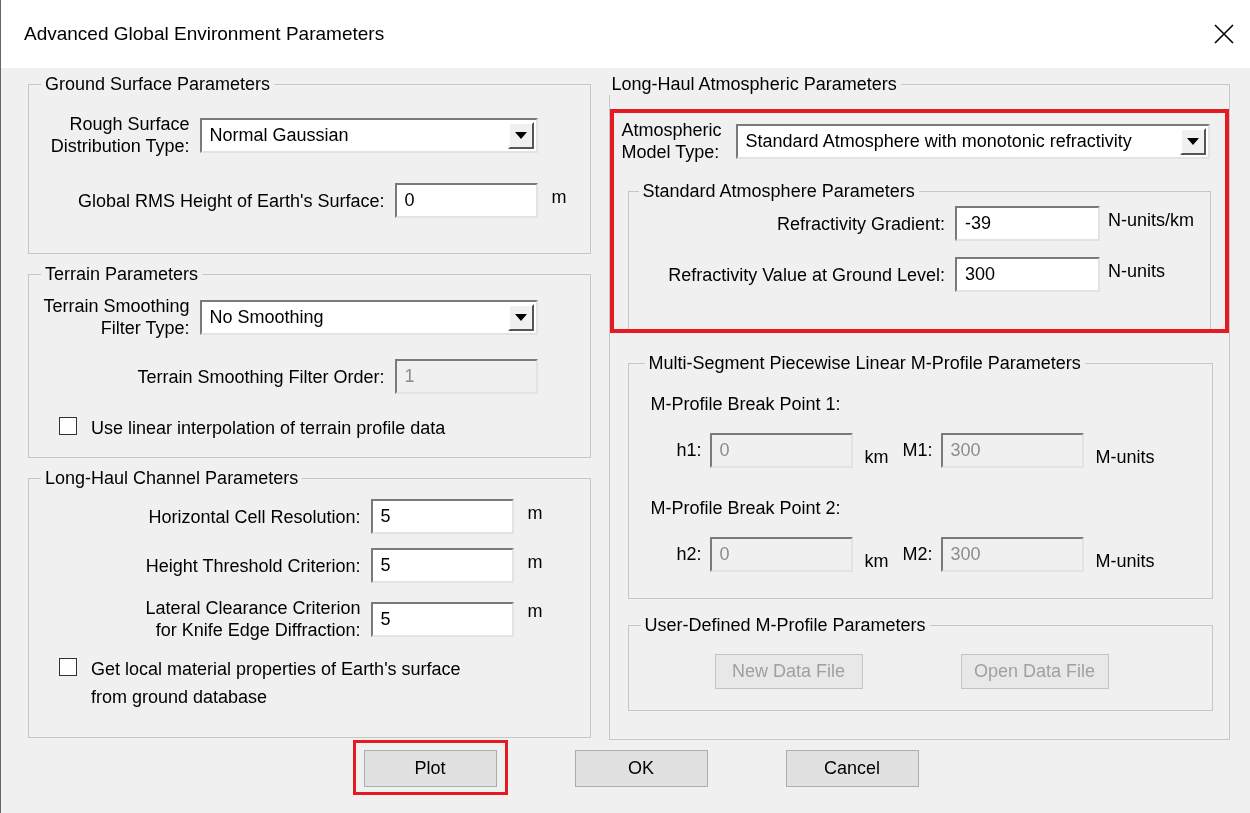  What do you see at coordinates (746, 508) in the screenshot?
I see `section-label: M-Profile Break Point 2:` at bounding box center [746, 508].